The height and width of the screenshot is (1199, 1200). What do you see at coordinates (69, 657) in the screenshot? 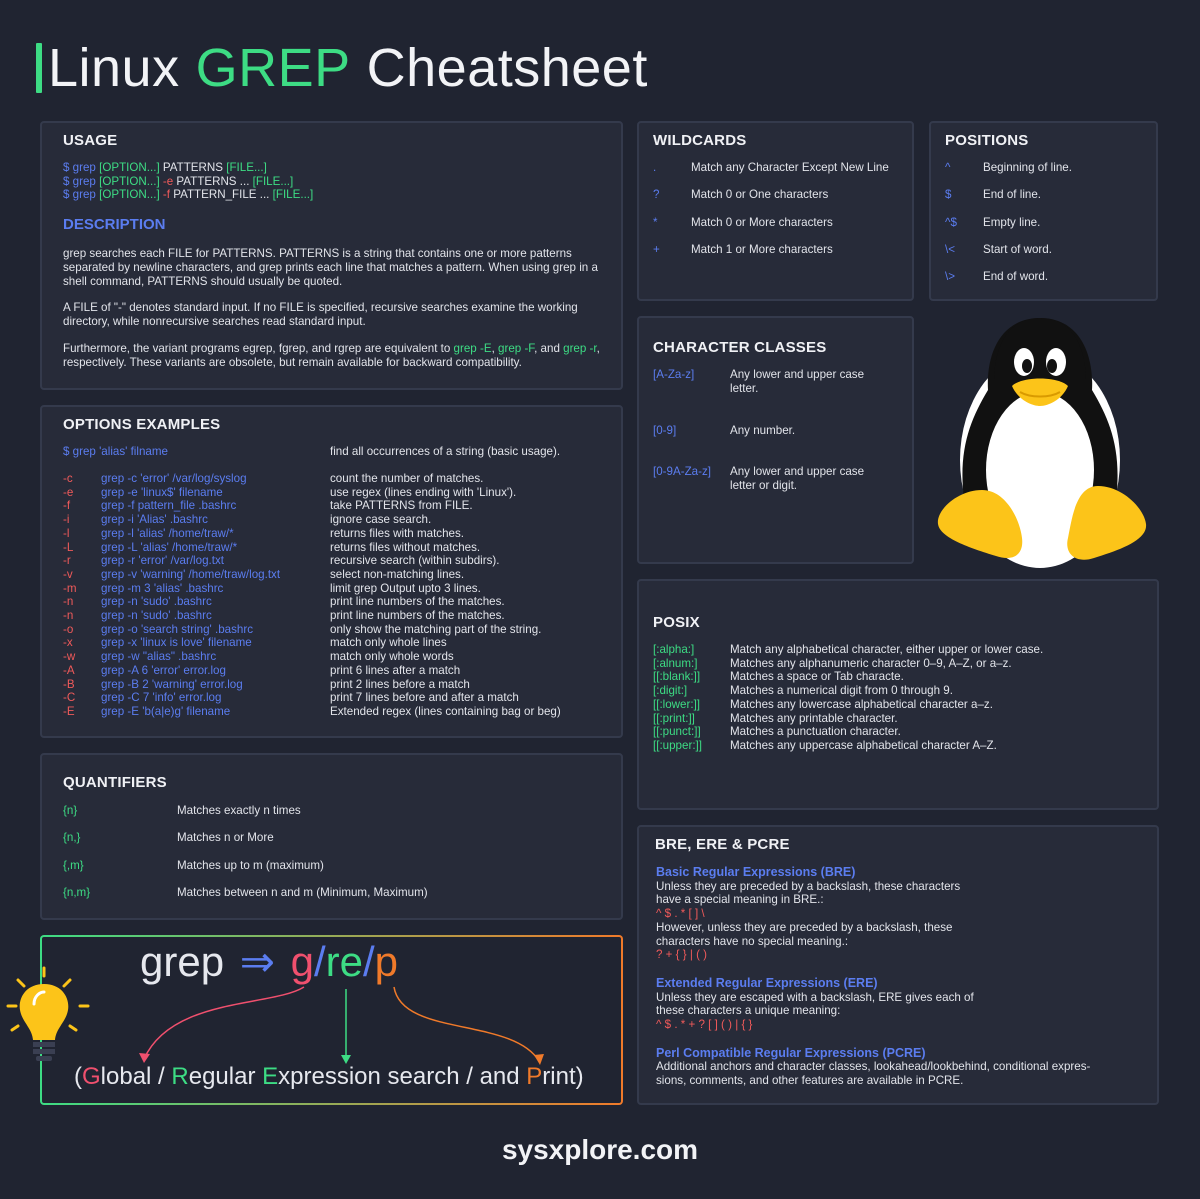
I see `option-flag: -w` at bounding box center [69, 657].